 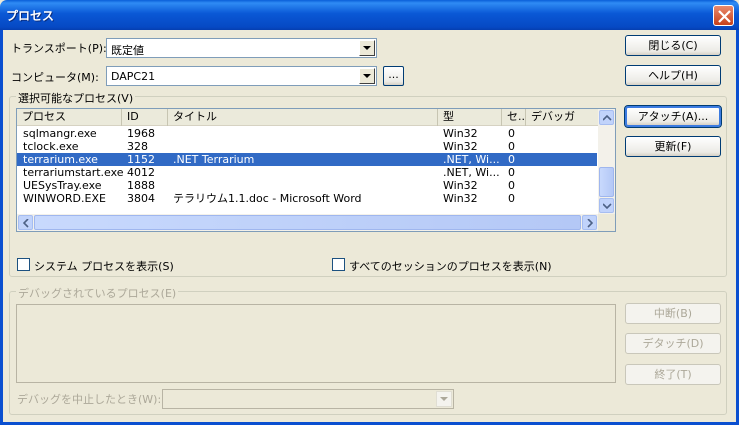 What do you see at coordinates (141, 133) in the screenshot?
I see `cell-id: 1968` at bounding box center [141, 133].